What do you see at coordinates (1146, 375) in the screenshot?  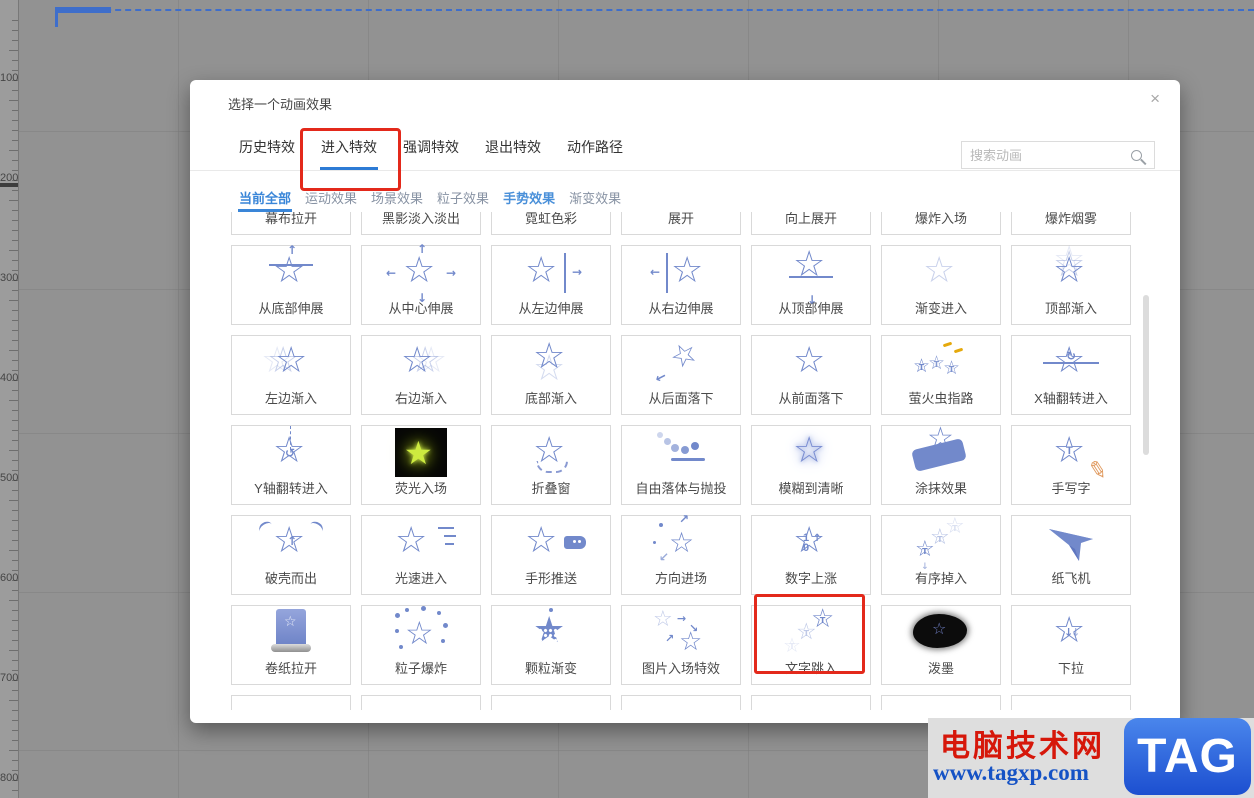 I see `scrollbar-thumb` at bounding box center [1146, 375].